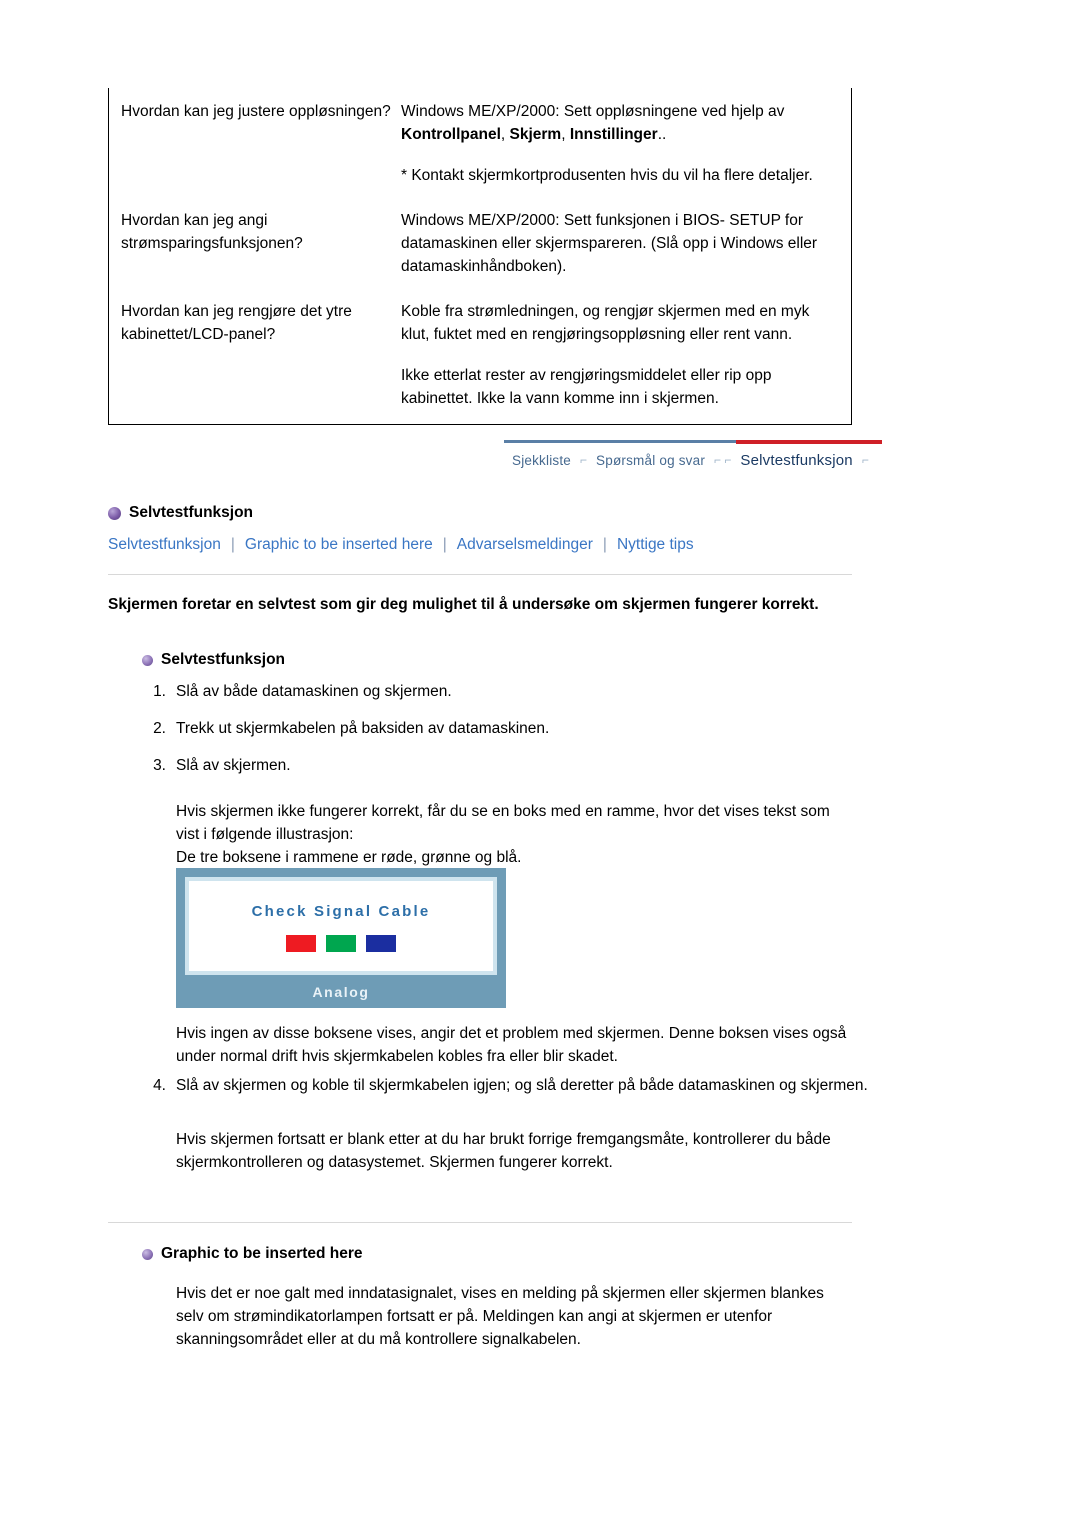 Image resolution: width=1080 pixels, height=1528 pixels. What do you see at coordinates (655, 545) in the screenshot?
I see `sublink-nyttige-tips: Nyttige tips` at bounding box center [655, 545].